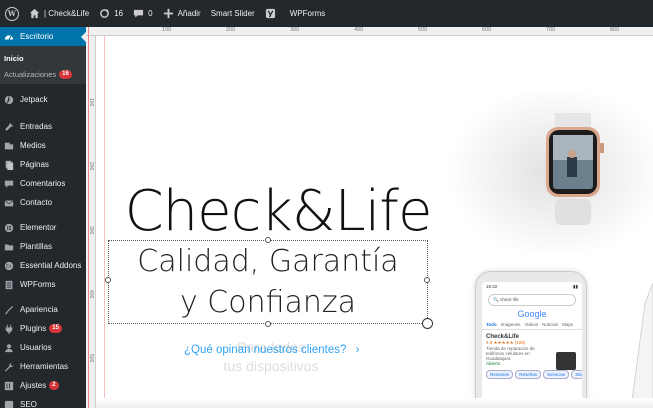 Image resolution: width=653 pixels, height=408 pixels. What do you see at coordinates (9, 284) in the screenshot?
I see `form-icon` at bounding box center [9, 284].